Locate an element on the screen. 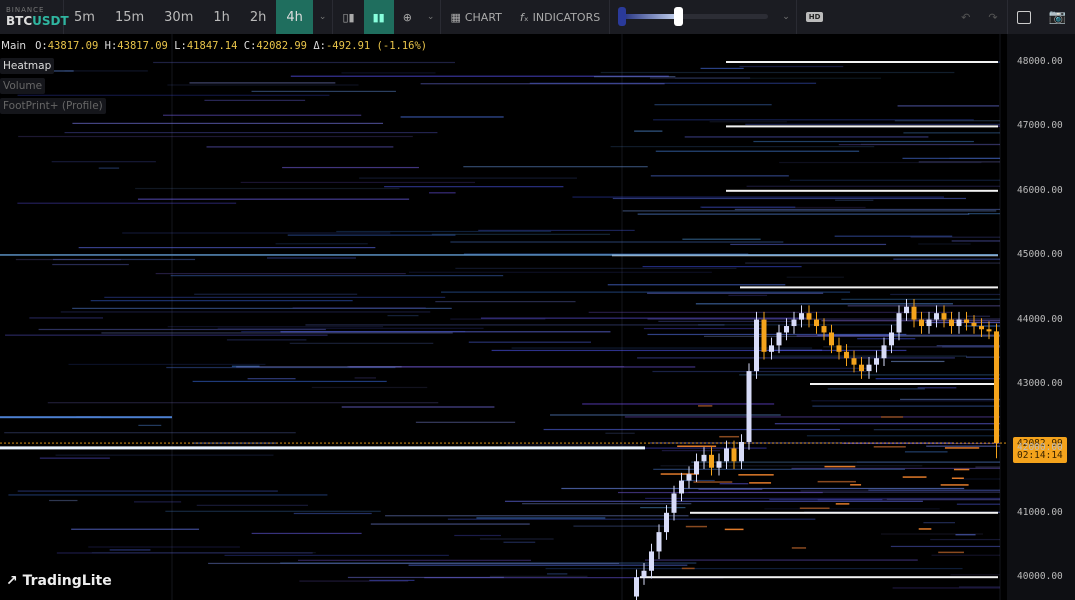 The height and width of the screenshot is (600, 1075). tf-2h: 2h is located at coordinates (258, 17).